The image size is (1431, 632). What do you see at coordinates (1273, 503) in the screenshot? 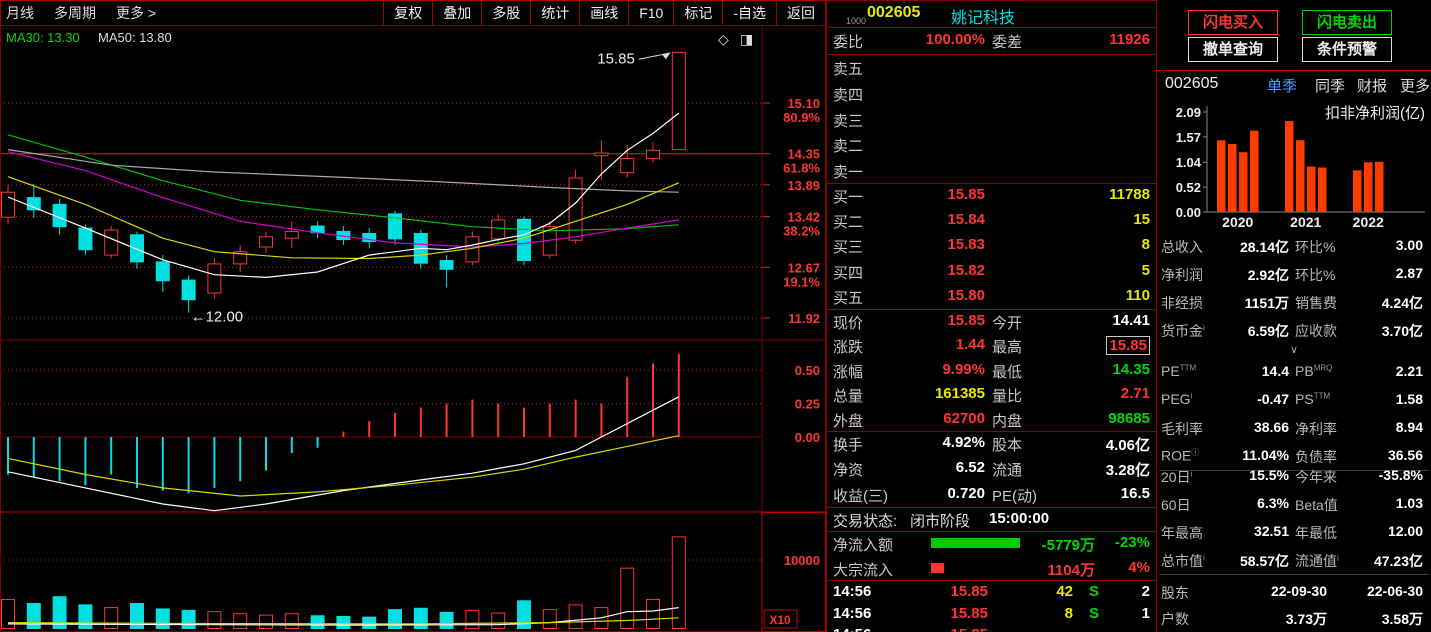
I see `info-value: 6.3%` at bounding box center [1273, 503].